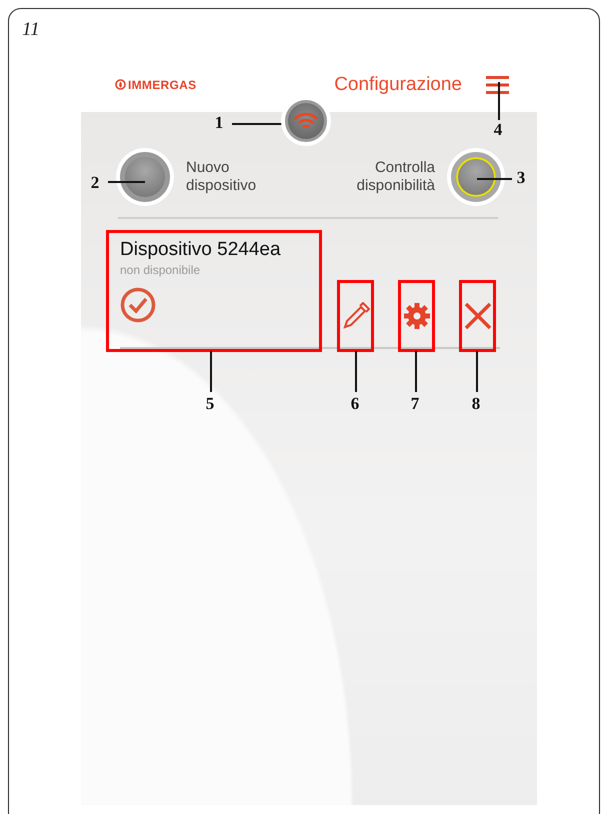 The height and width of the screenshot is (814, 606). I want to click on screen-title: Configurazione, so click(398, 85).